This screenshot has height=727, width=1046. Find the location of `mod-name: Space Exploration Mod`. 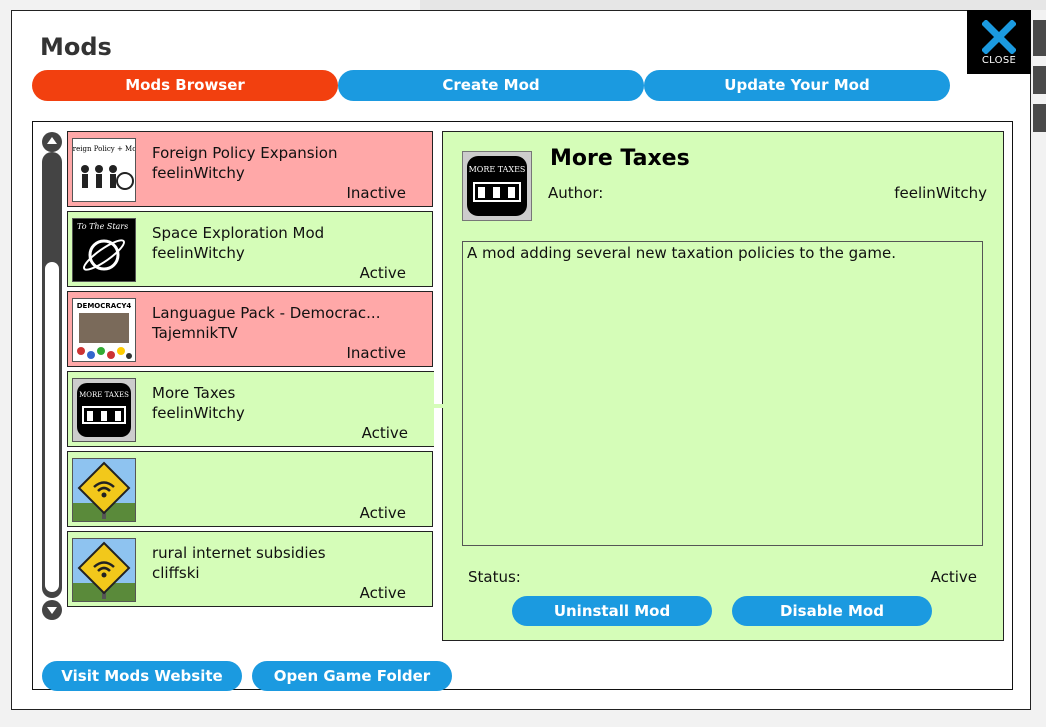

mod-name: Space Exploration Mod is located at coordinates (238, 233).